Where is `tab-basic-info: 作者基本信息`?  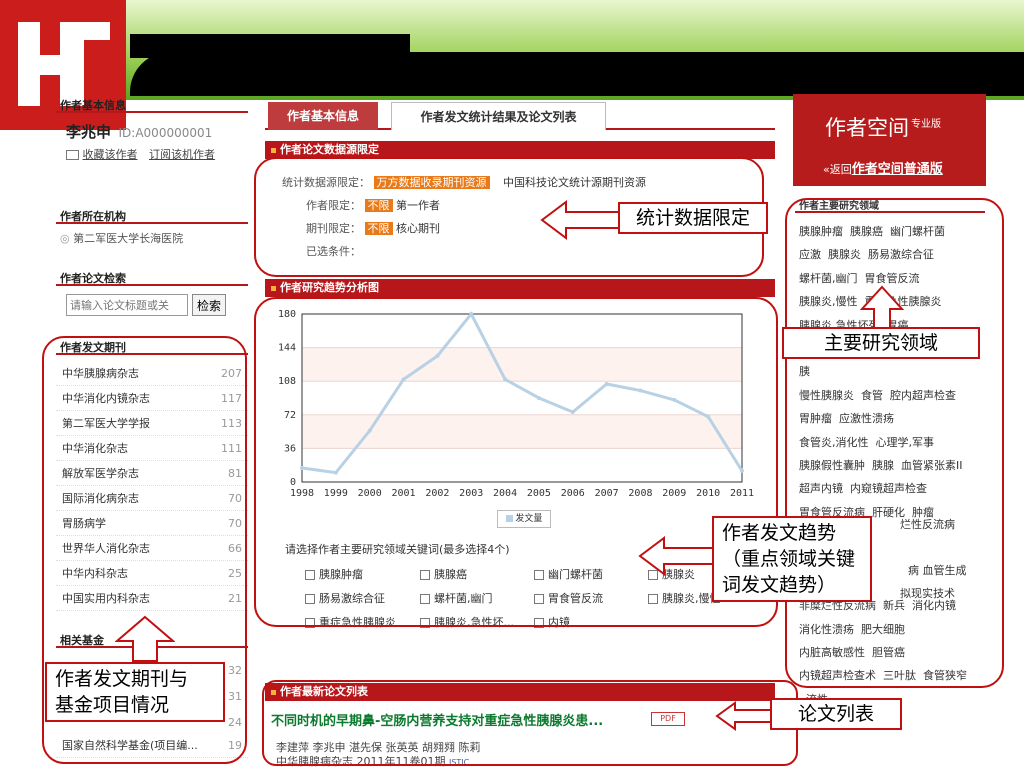 tab-basic-info: 作者基本信息 is located at coordinates (323, 116).